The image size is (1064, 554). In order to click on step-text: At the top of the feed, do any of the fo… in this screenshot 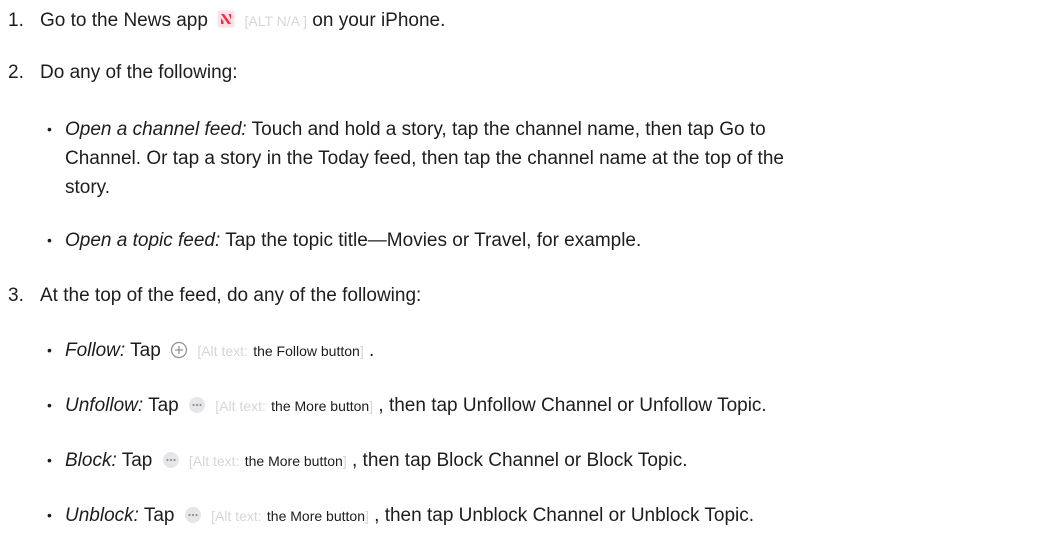, I will do `click(231, 295)`.